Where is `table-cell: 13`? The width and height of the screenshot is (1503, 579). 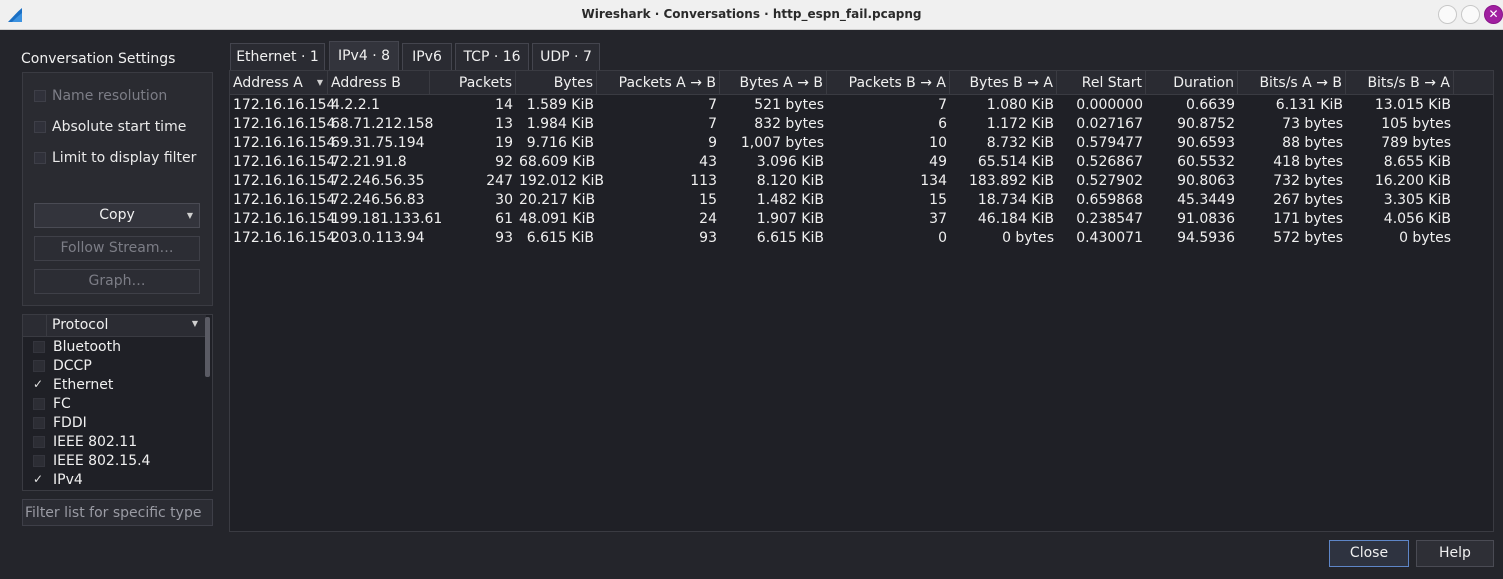 table-cell: 13 is located at coordinates (504, 124).